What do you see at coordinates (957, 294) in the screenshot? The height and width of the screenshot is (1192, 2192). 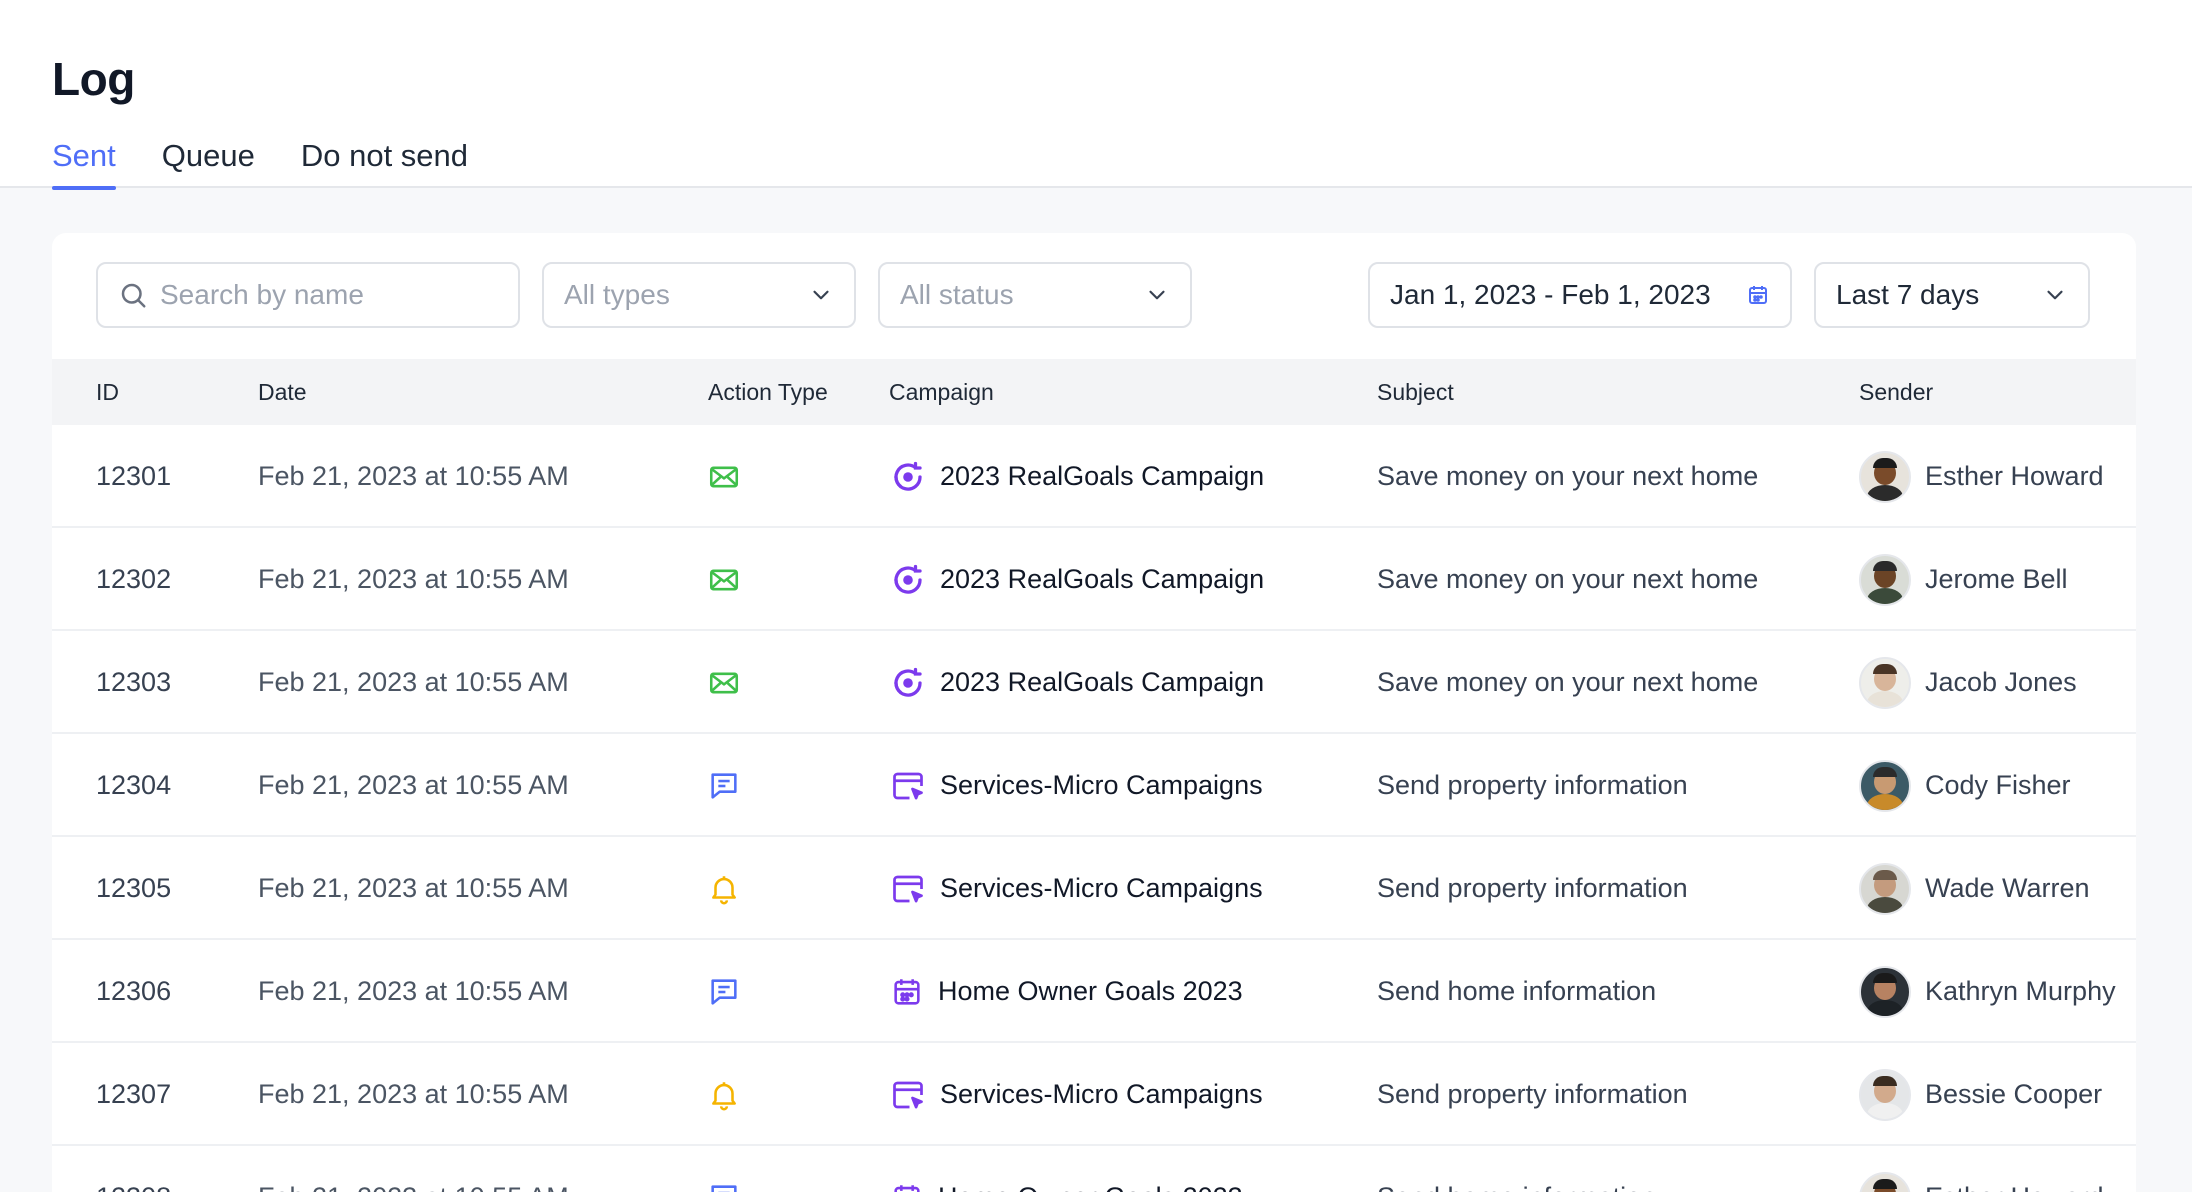 I see `status-filter-value: All status` at bounding box center [957, 294].